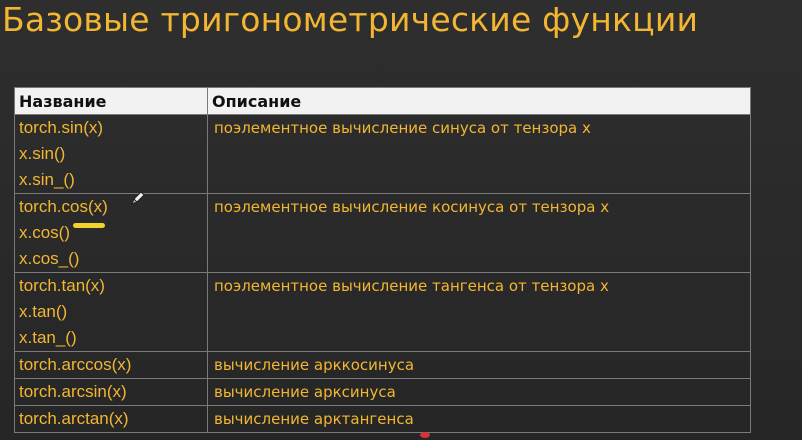  What do you see at coordinates (63, 206) in the screenshot?
I see `function-name: torch.cos(x)` at bounding box center [63, 206].